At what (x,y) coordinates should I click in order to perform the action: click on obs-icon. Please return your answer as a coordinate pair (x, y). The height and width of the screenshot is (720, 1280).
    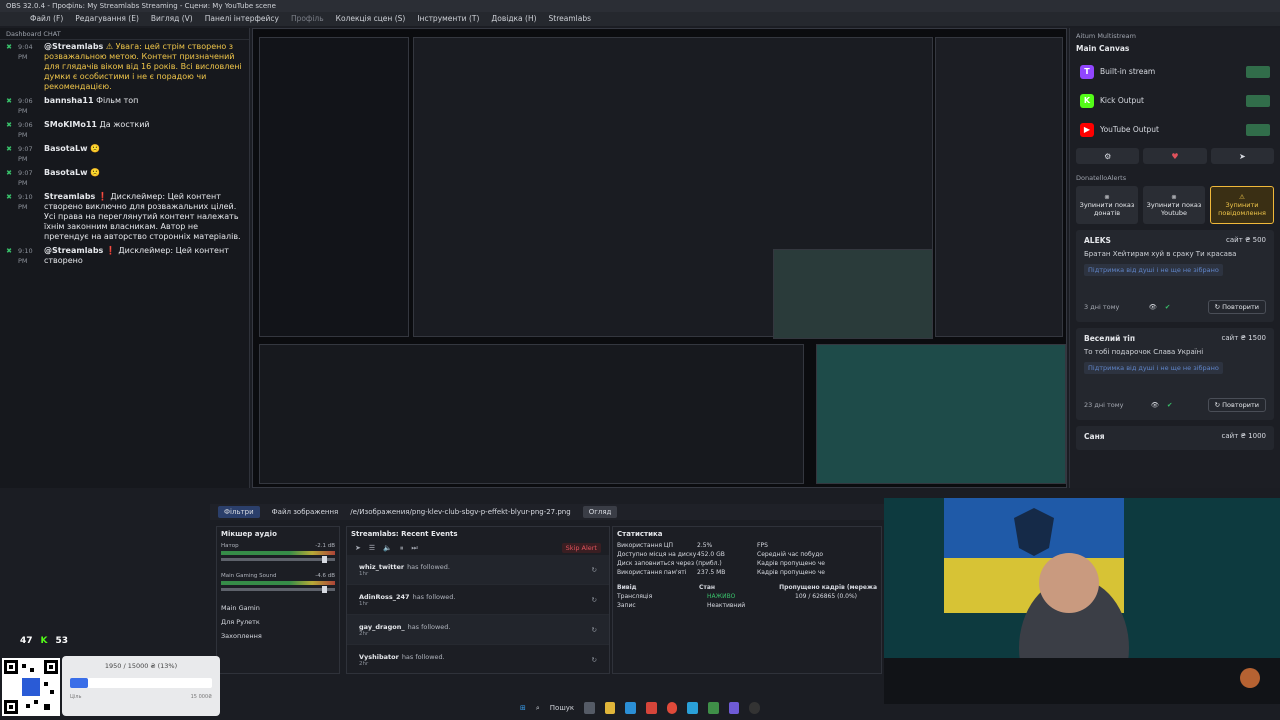
    Looking at the image, I should click on (755, 708).